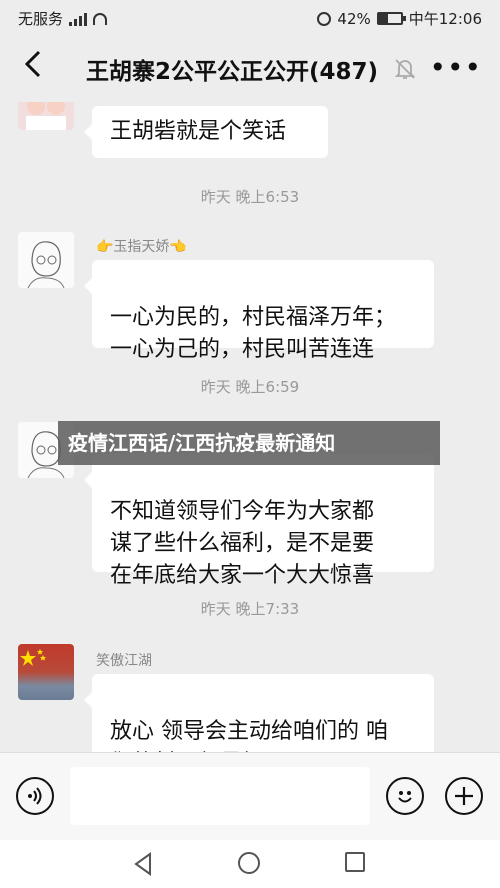  I want to click on message-timestamp: 昨天 晚上7:33, so click(250, 609).